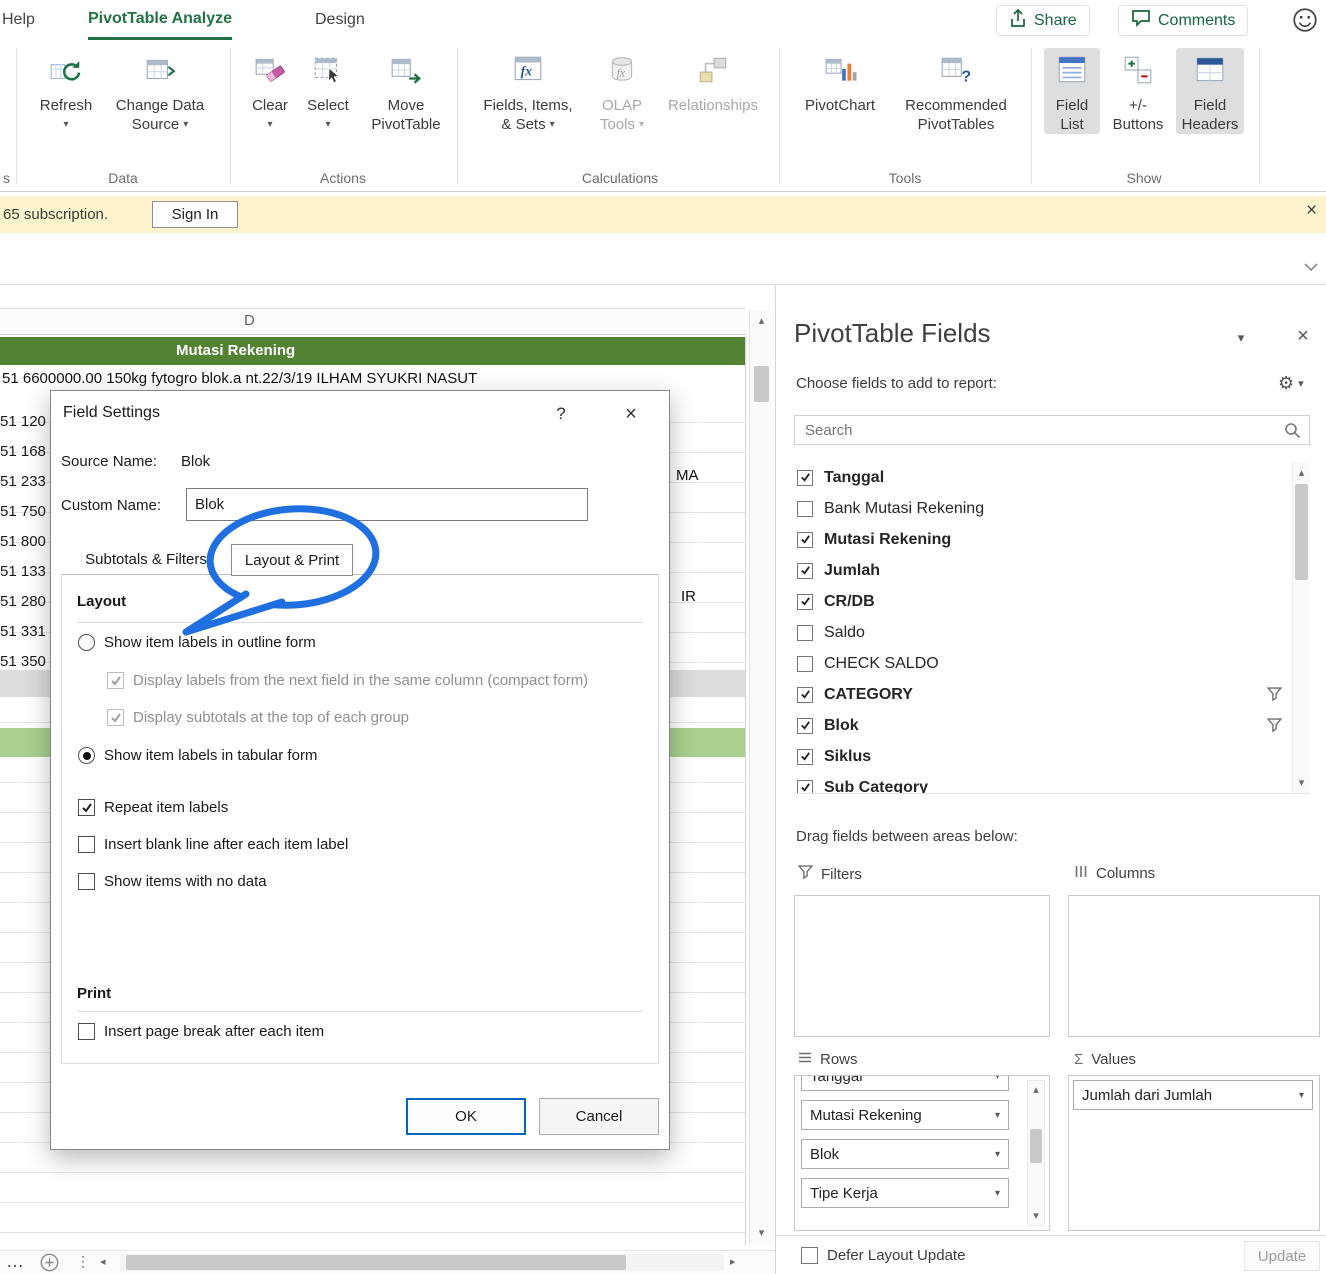 The image size is (1326, 1274). Describe the element at coordinates (1286, 383) in the screenshot. I see `gear-icon: ⚙` at that location.